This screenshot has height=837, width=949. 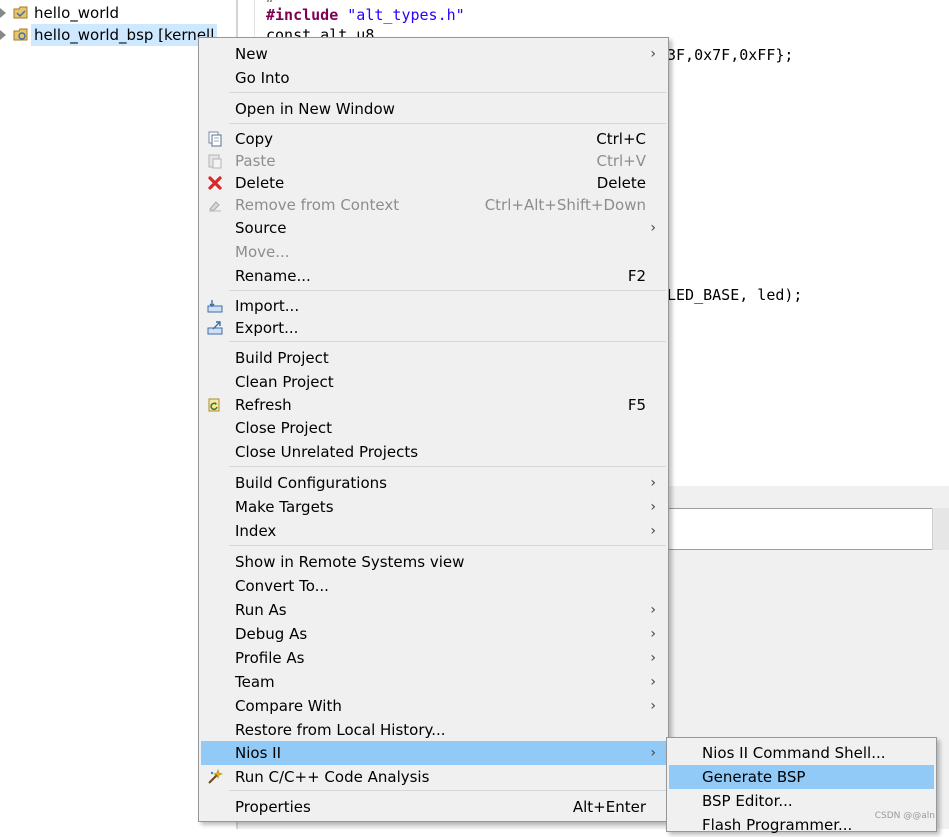 What do you see at coordinates (215, 776) in the screenshot?
I see `code-analysis-icon` at bounding box center [215, 776].